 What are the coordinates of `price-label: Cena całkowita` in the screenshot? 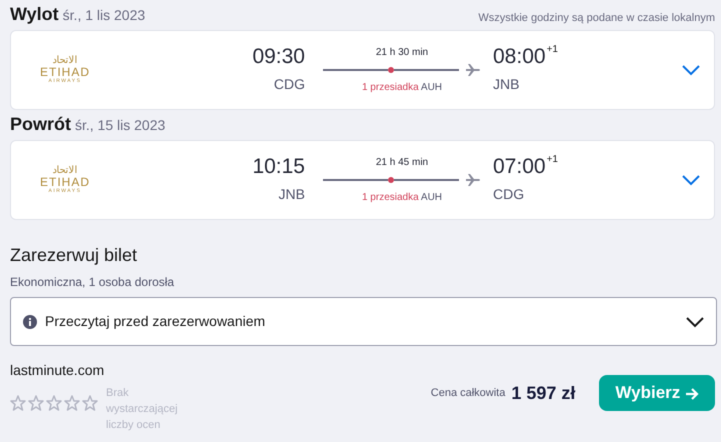 It's located at (468, 393).